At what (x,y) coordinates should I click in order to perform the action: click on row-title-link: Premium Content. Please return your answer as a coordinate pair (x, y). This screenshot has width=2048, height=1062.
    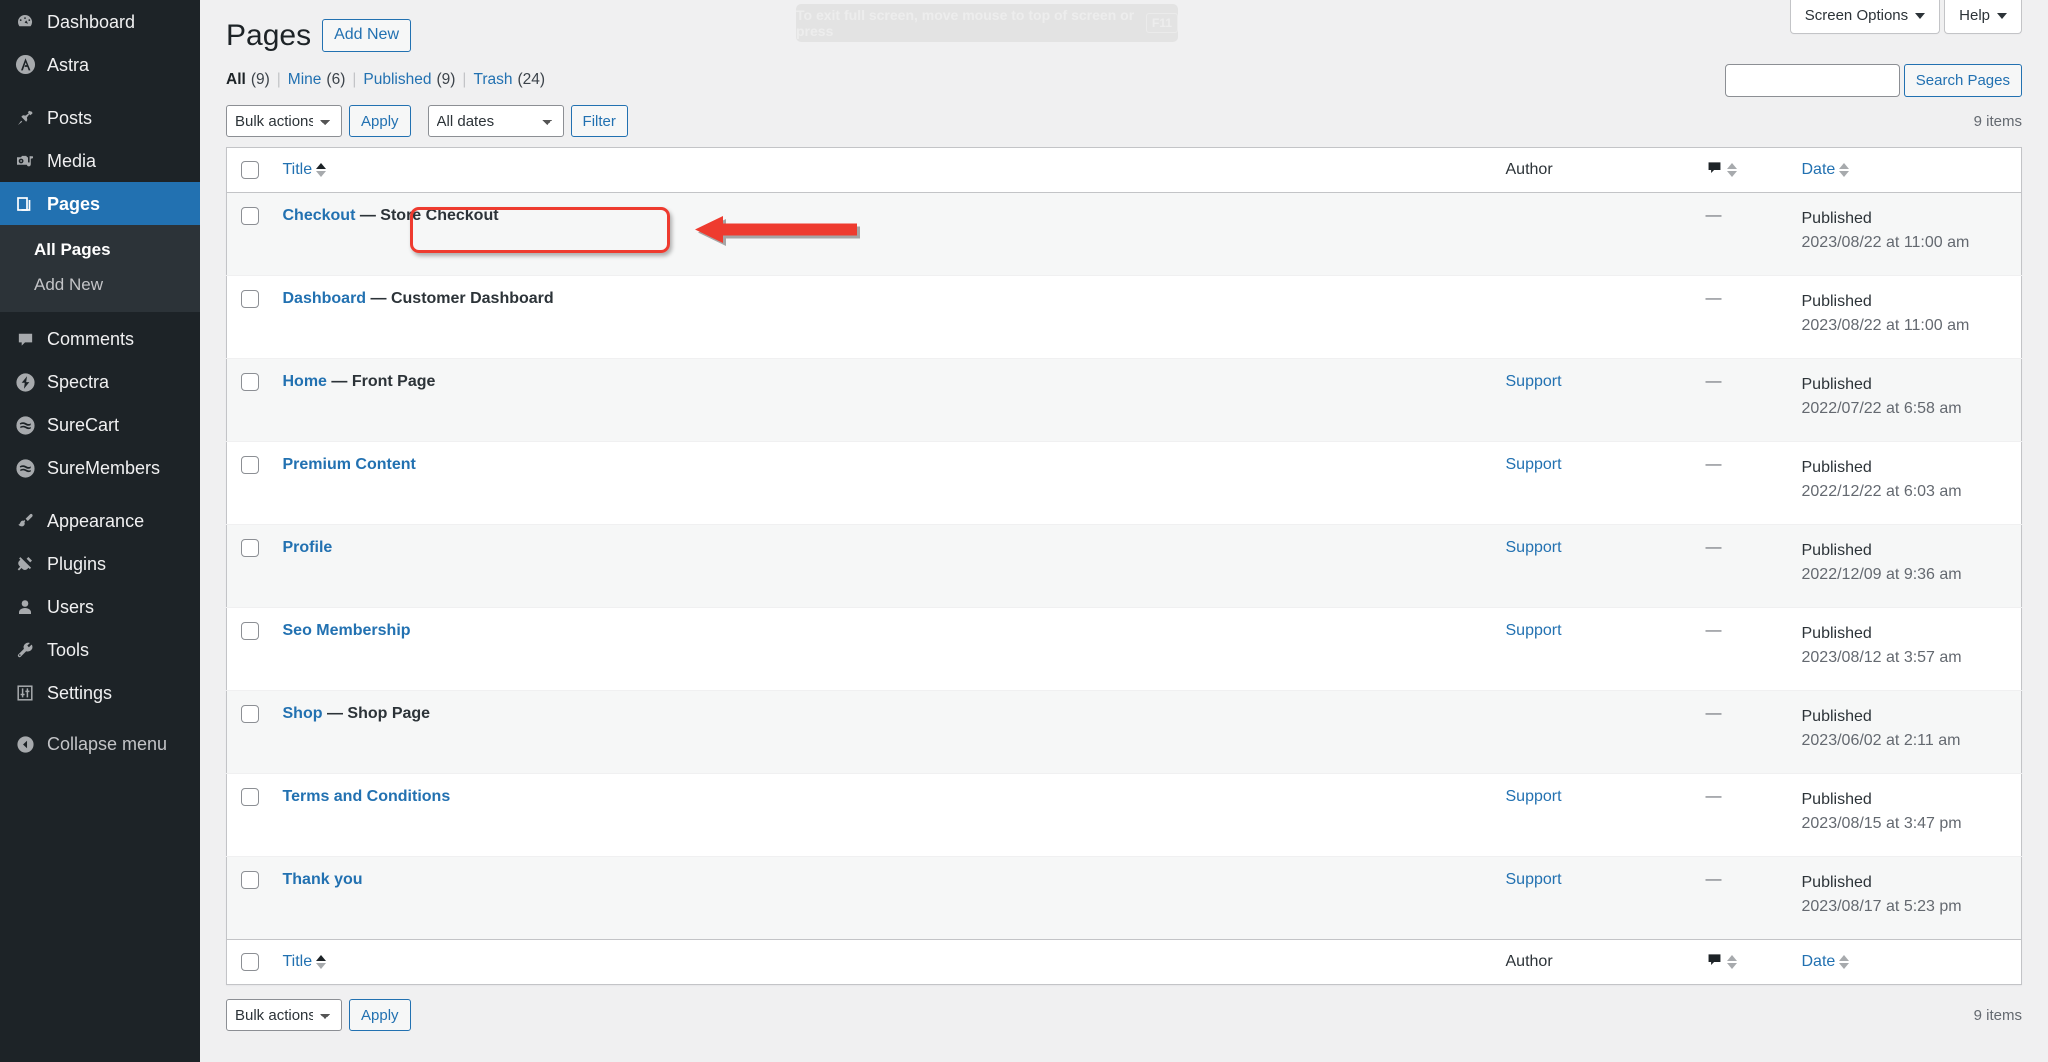
    Looking at the image, I should click on (349, 464).